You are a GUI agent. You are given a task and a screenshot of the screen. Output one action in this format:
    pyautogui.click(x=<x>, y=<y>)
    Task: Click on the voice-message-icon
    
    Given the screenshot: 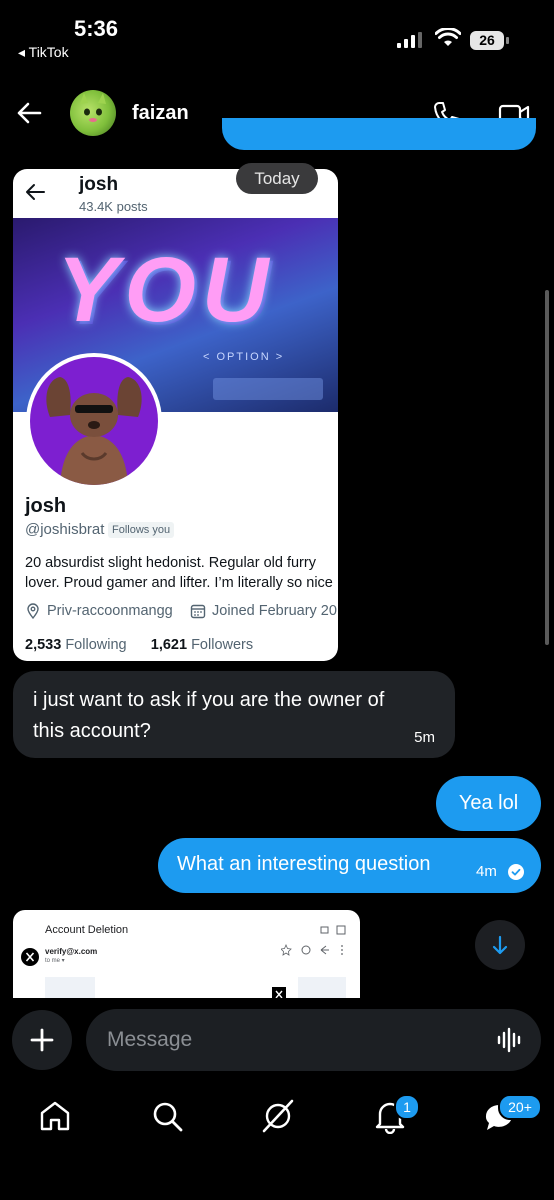 What is the action you would take?
    pyautogui.click(x=510, y=1040)
    